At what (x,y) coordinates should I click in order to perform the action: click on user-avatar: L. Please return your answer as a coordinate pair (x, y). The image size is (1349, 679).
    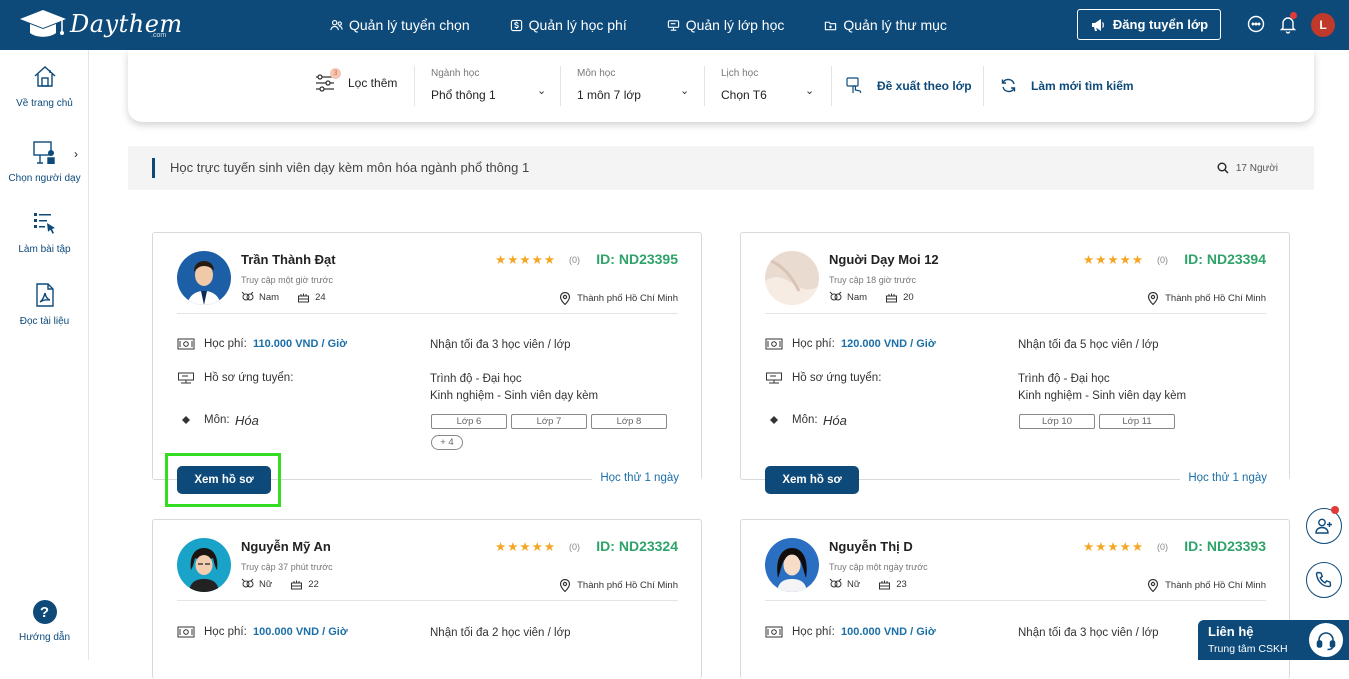
    Looking at the image, I should click on (1323, 25).